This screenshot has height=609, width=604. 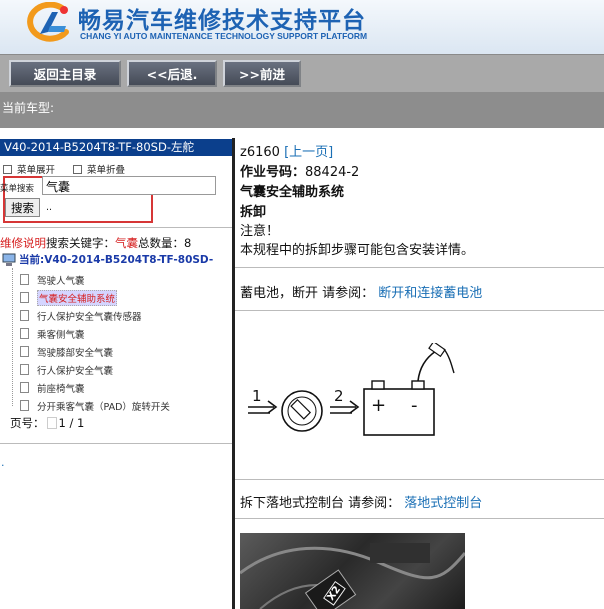 I want to click on search-dots: .., so click(x=49, y=207).